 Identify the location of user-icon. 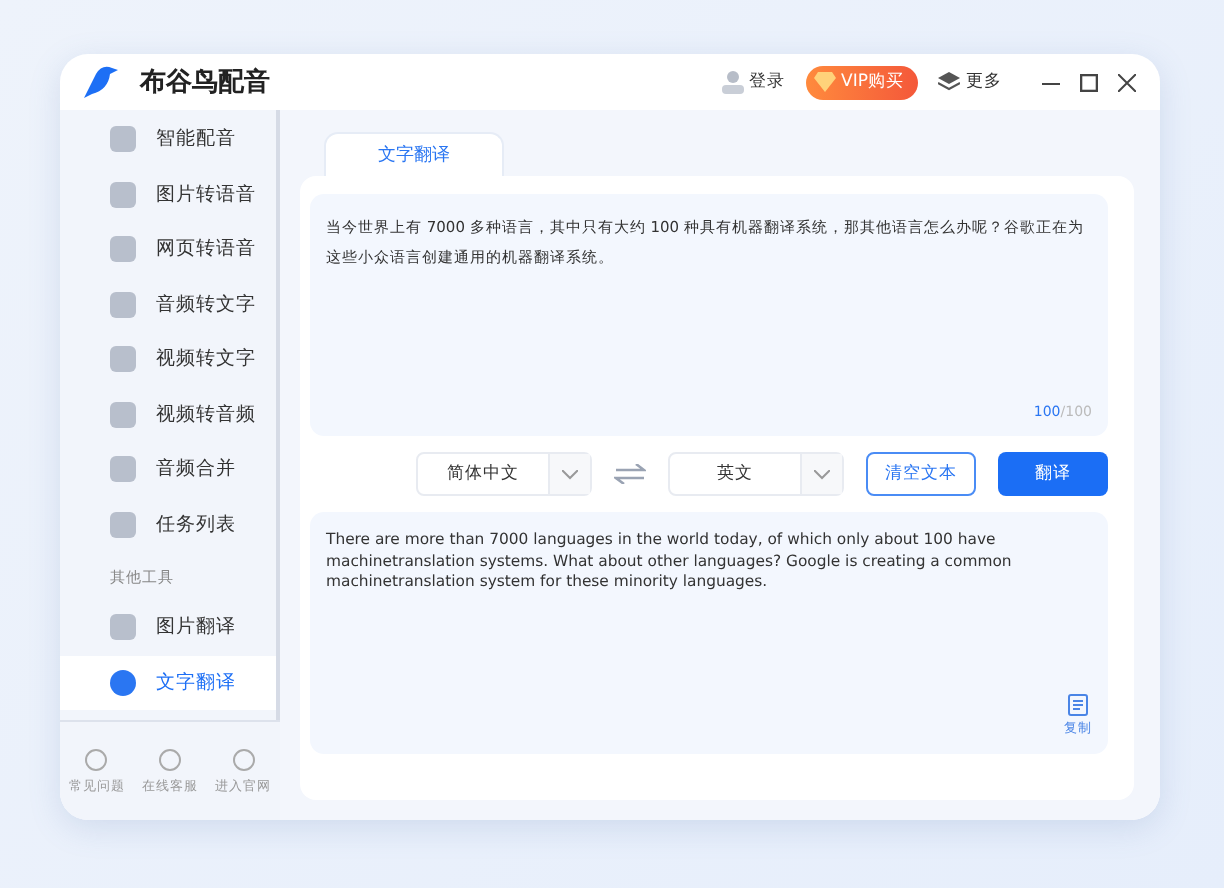
(732, 82).